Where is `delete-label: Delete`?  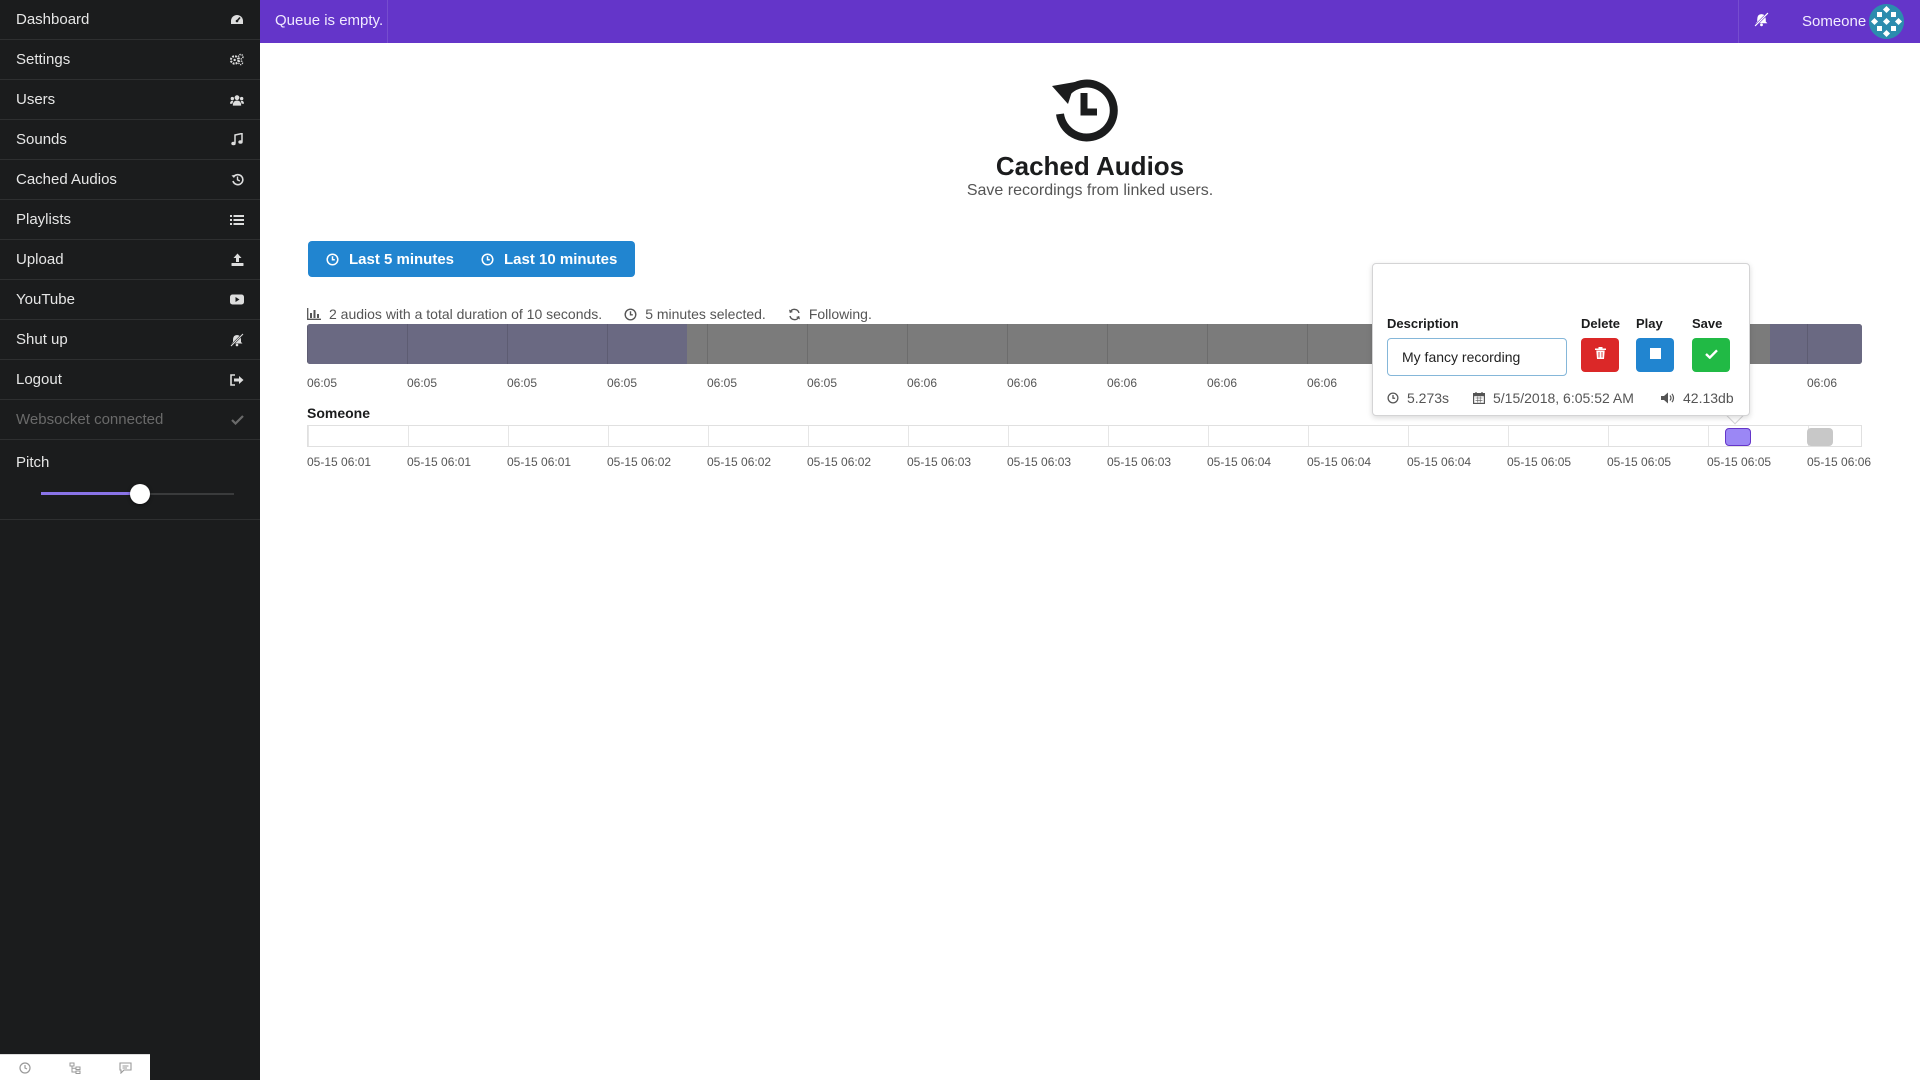 delete-label: Delete is located at coordinates (1601, 323).